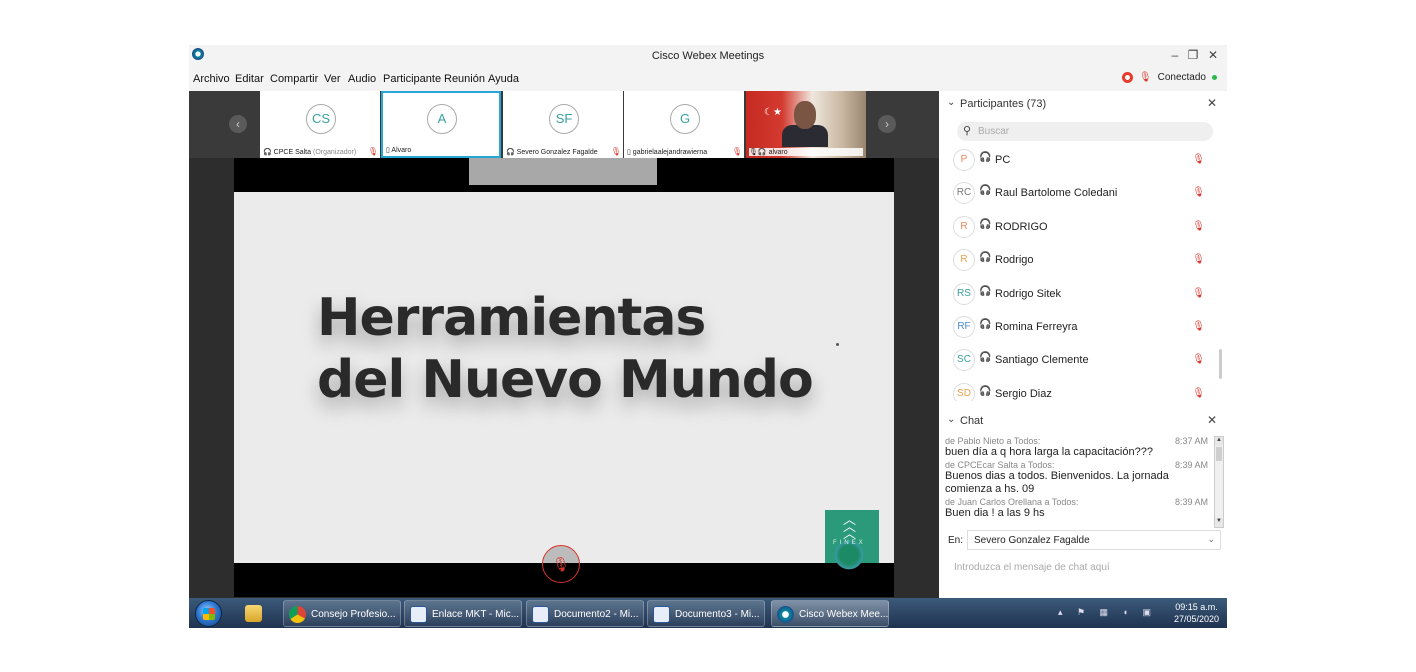 The image size is (1416, 672). What do you see at coordinates (1213, 55) in the screenshot?
I see `close-button: ✕` at bounding box center [1213, 55].